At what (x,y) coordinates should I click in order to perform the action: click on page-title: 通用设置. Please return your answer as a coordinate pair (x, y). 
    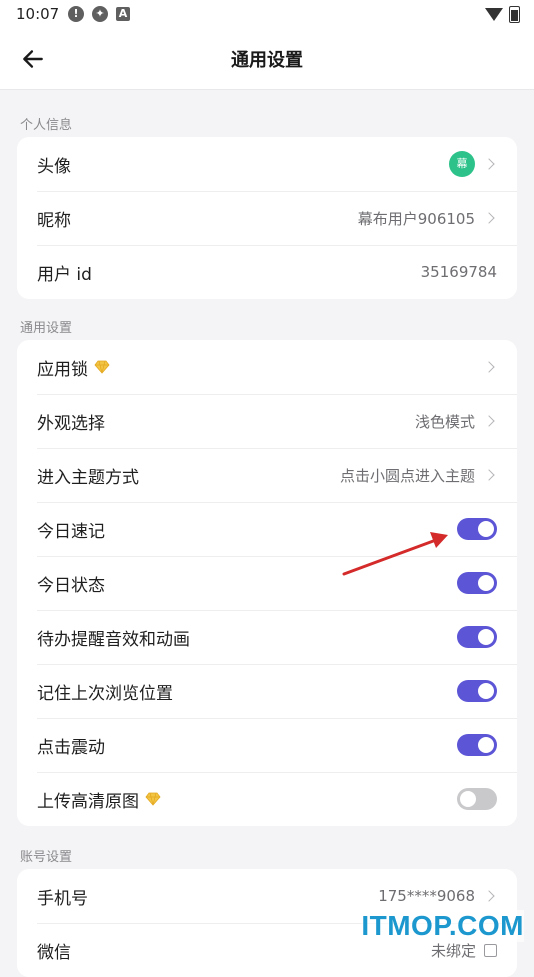
    Looking at the image, I should click on (267, 60).